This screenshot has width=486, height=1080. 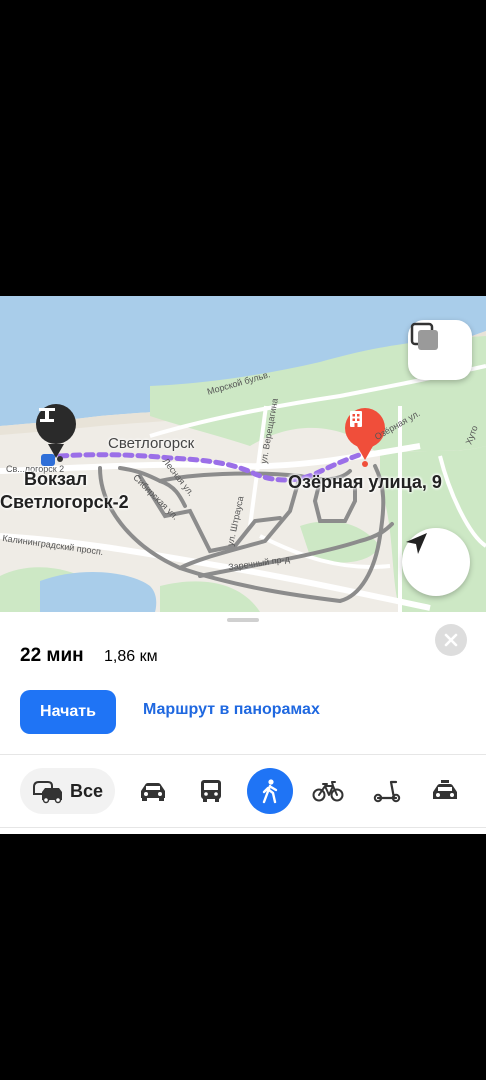 I want to click on sheet-drag-handle, so click(x=243, y=620).